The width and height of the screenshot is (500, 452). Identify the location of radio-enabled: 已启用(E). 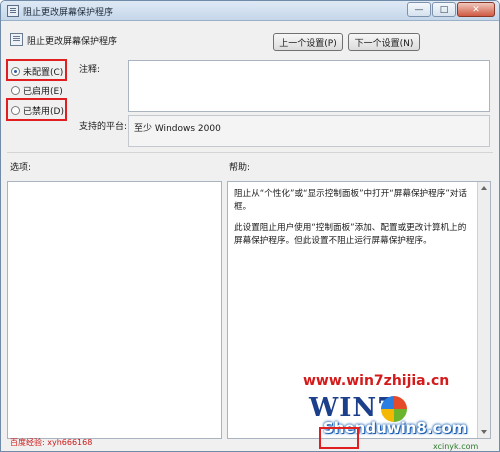
(37, 90).